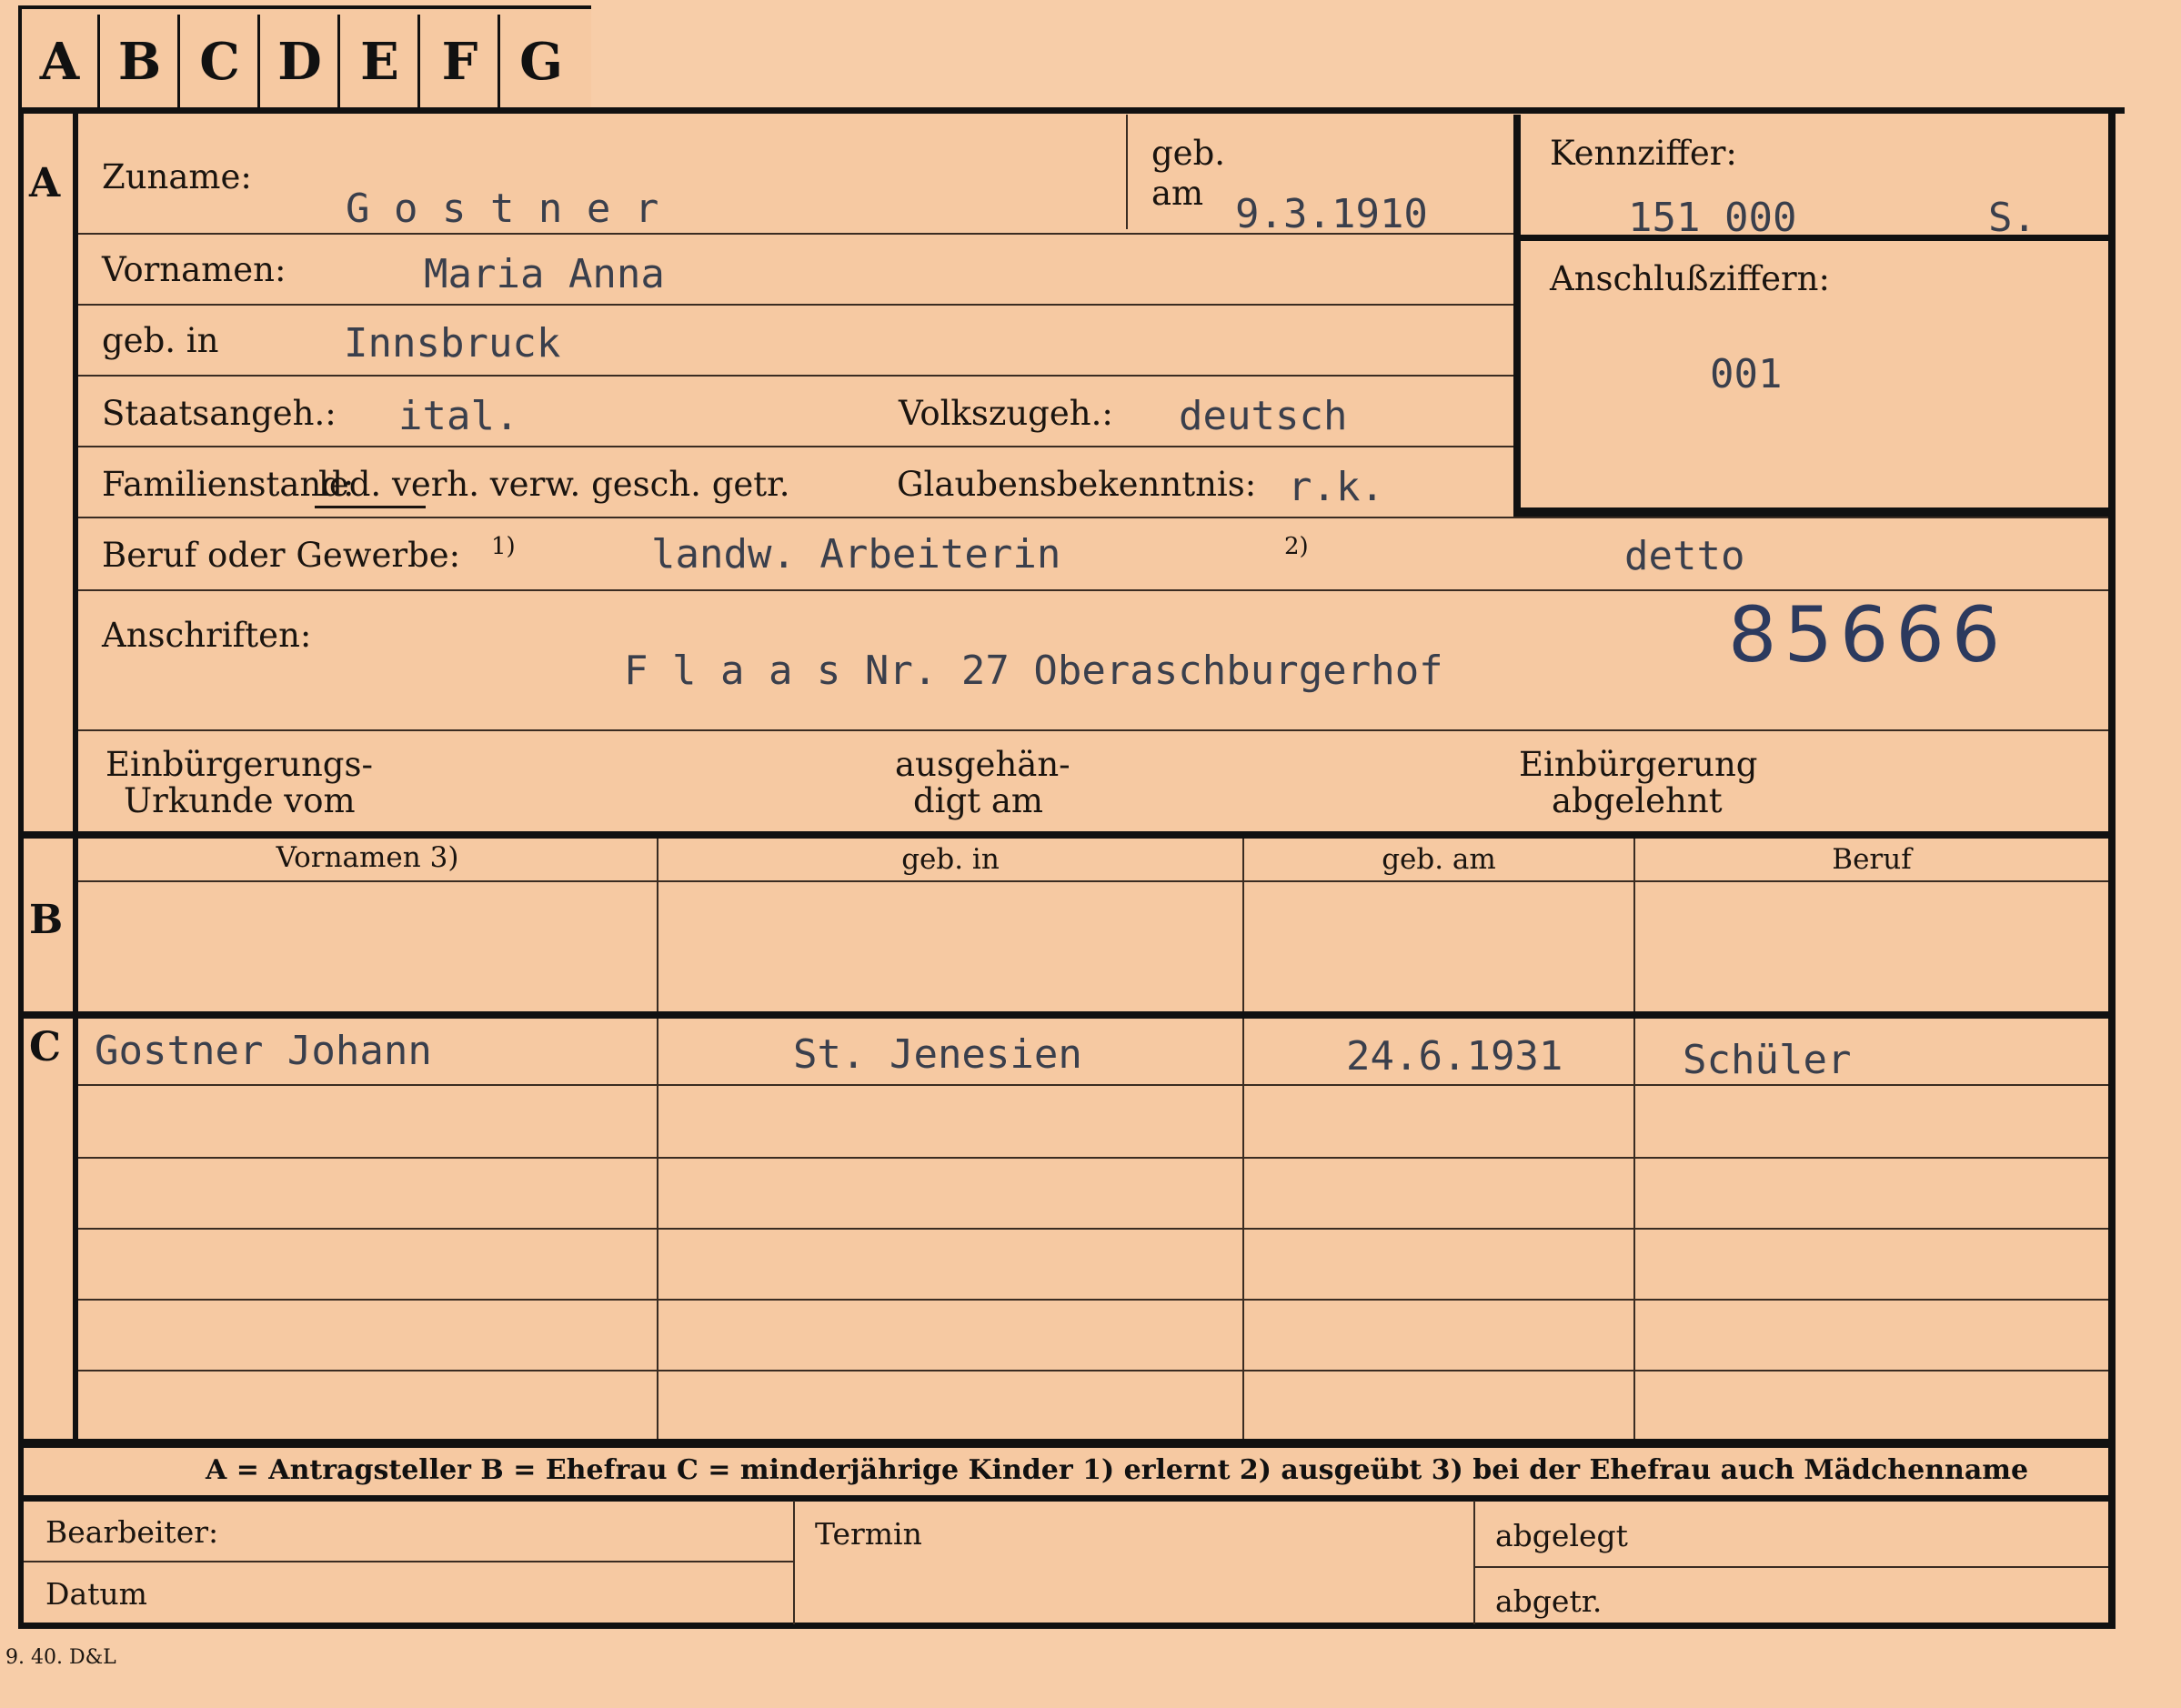 The width and height of the screenshot is (2181, 1708). What do you see at coordinates (221, 62) in the screenshot?
I see `tab-c: C` at bounding box center [221, 62].